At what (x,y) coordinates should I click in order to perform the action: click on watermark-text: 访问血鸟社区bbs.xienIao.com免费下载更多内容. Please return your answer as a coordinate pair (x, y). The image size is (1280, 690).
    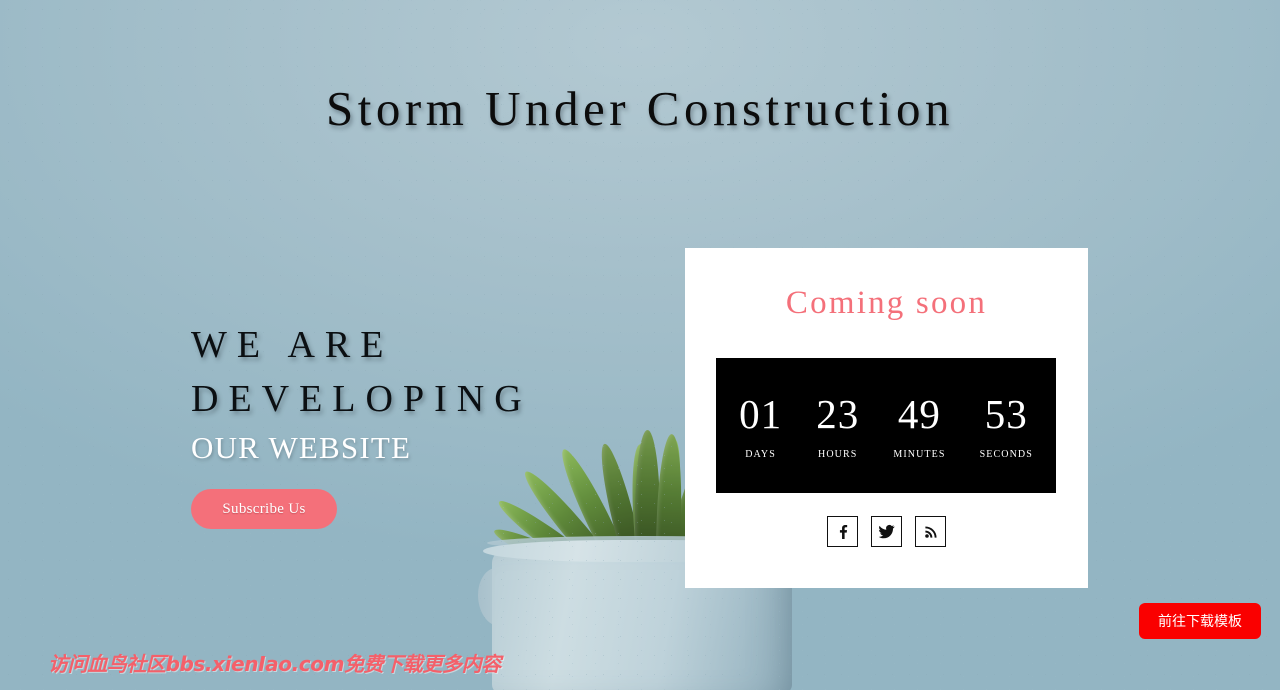
    Looking at the image, I should click on (274, 664).